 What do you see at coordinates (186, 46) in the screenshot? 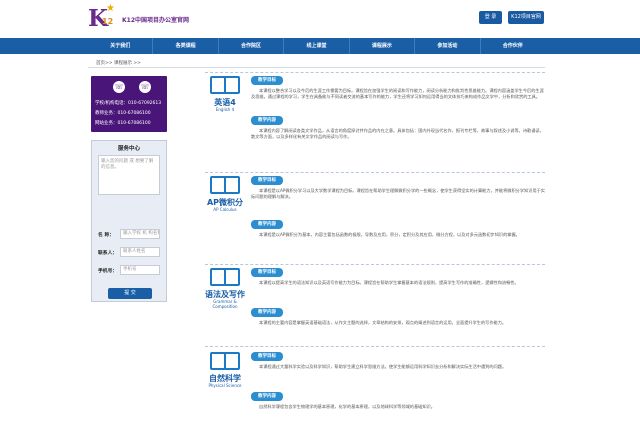
I see `nav-item-courses: 各类课程` at bounding box center [186, 46].